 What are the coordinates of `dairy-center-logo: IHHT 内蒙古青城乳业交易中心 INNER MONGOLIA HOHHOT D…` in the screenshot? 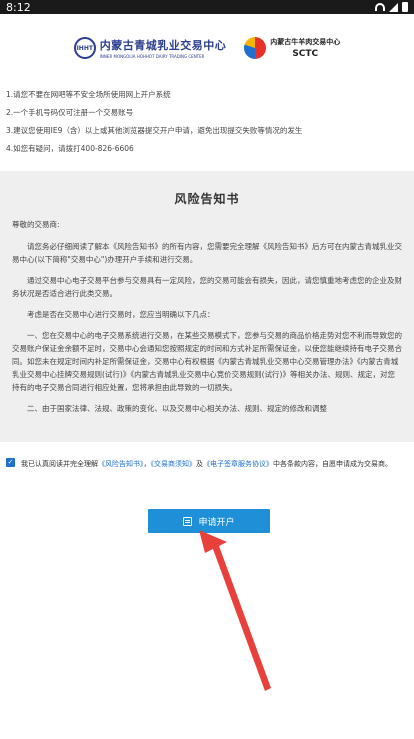 It's located at (150, 48).